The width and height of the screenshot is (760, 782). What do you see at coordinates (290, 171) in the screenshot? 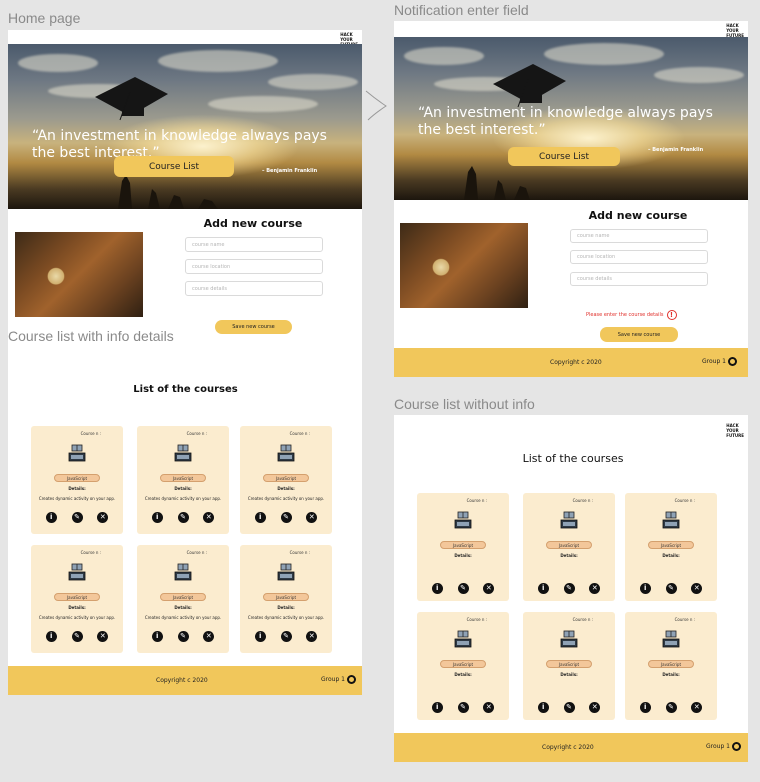
I see `quote-author: – Benjamin Franklin` at bounding box center [290, 171].